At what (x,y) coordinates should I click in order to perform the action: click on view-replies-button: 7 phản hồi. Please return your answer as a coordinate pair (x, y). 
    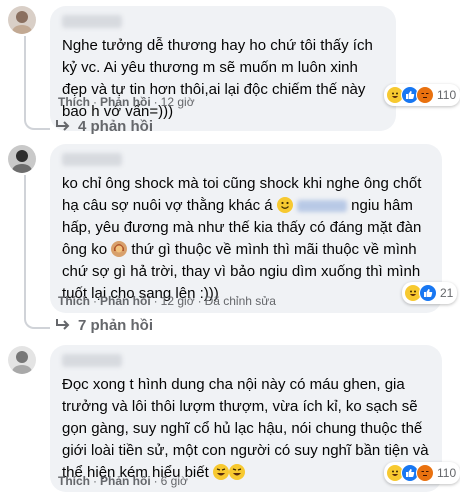
    Looking at the image, I should click on (104, 325).